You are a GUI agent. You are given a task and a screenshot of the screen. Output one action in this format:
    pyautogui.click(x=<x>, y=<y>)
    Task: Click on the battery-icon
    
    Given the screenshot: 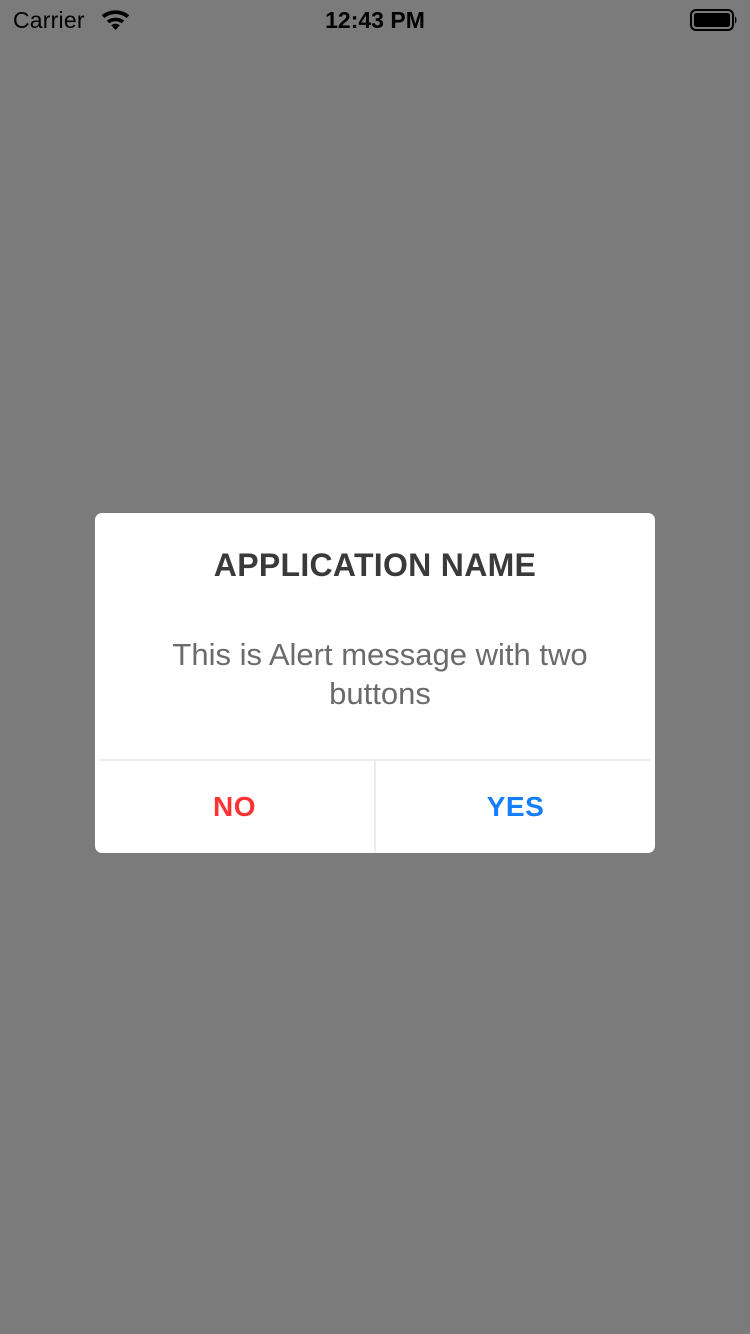 What is the action you would take?
    pyautogui.click(x=713, y=20)
    